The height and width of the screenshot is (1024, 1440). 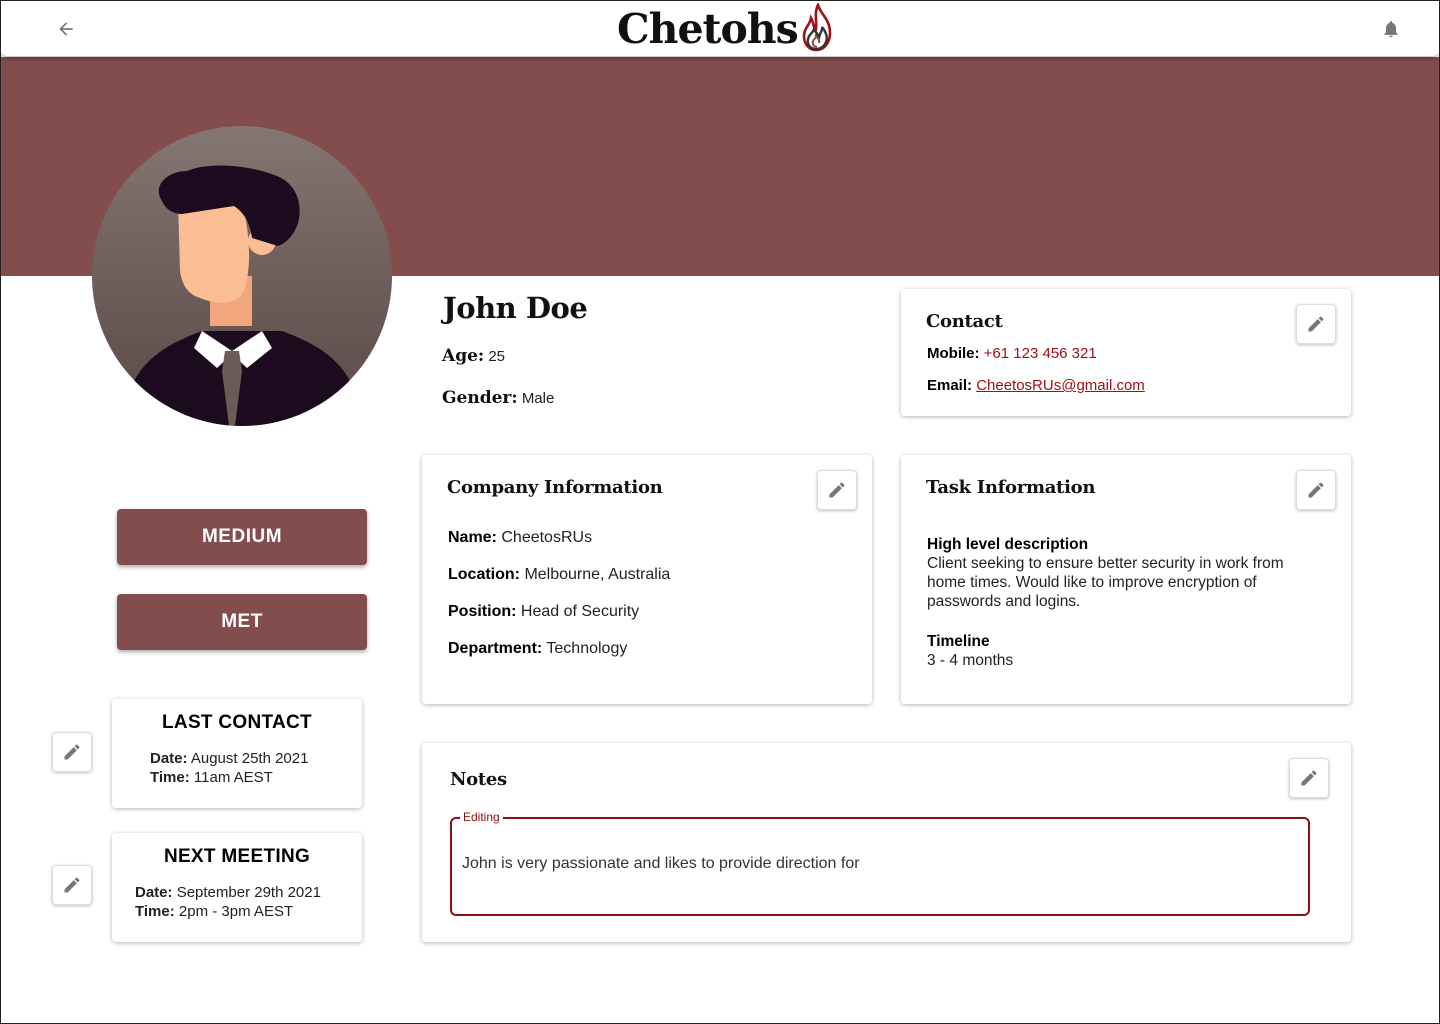 What do you see at coordinates (597, 574) in the screenshot?
I see `location-value: Melbourne, Australia` at bounding box center [597, 574].